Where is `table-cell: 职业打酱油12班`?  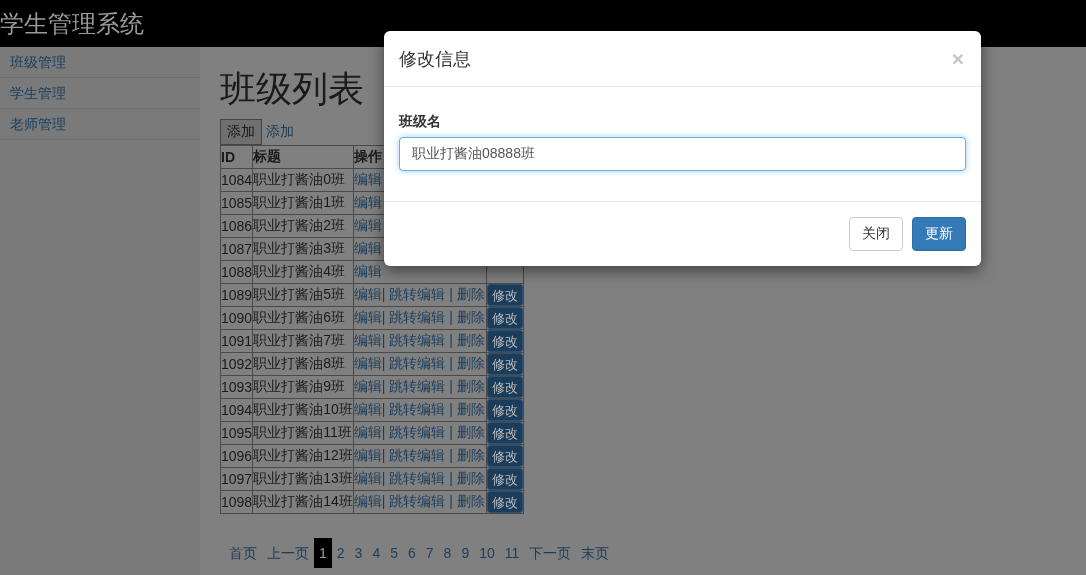
table-cell: 职业打酱油12班 is located at coordinates (303, 456).